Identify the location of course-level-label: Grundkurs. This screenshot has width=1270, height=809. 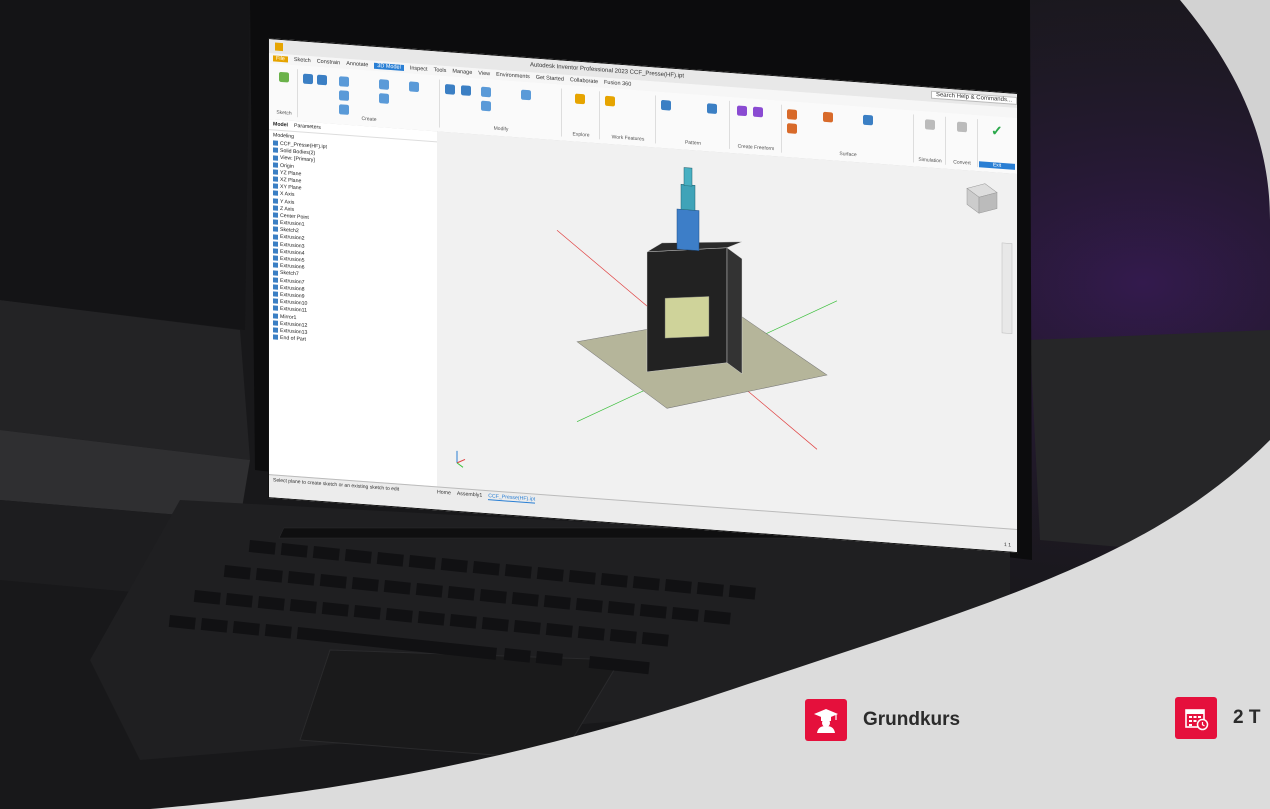
(912, 719).